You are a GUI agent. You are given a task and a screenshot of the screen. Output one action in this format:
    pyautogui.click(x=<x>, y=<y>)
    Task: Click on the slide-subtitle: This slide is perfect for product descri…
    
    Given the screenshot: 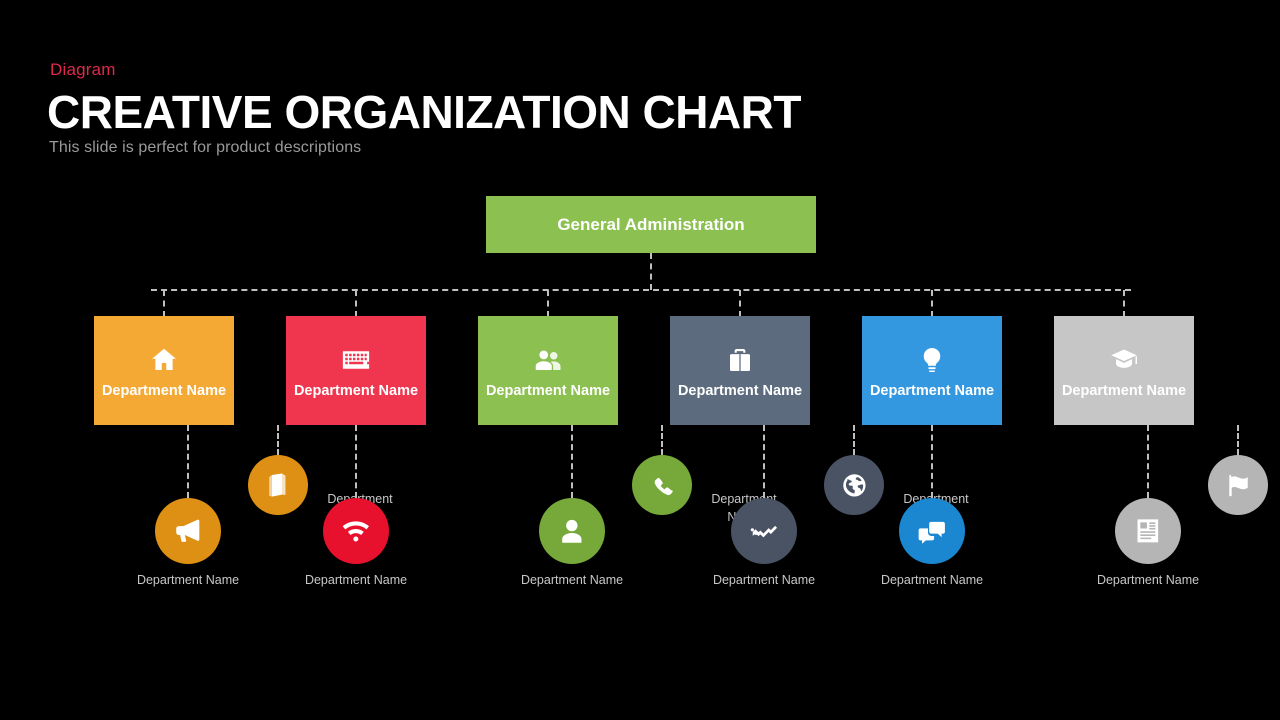 What is the action you would take?
    pyautogui.click(x=205, y=147)
    